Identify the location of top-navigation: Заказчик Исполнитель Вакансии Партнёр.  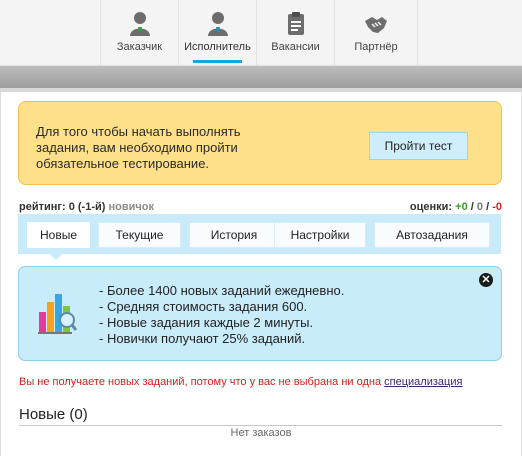
(261, 33).